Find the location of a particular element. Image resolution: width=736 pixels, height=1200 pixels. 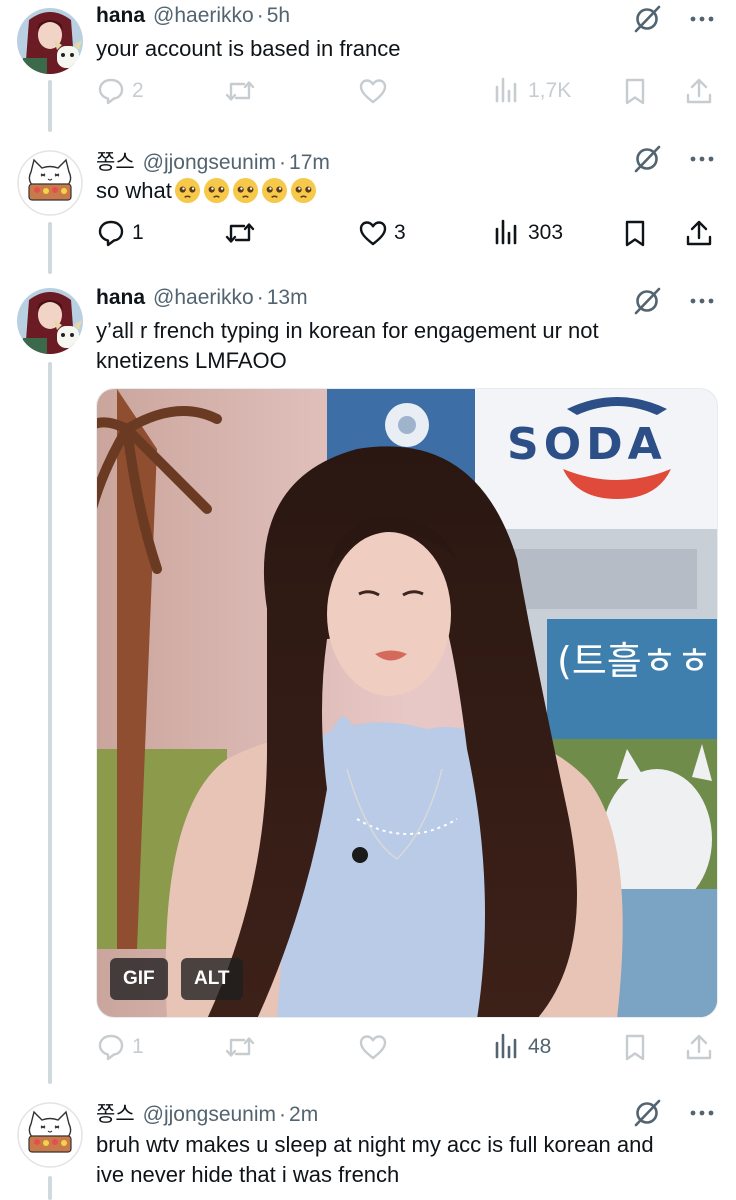

views-count: 1,7K is located at coordinates (550, 90).